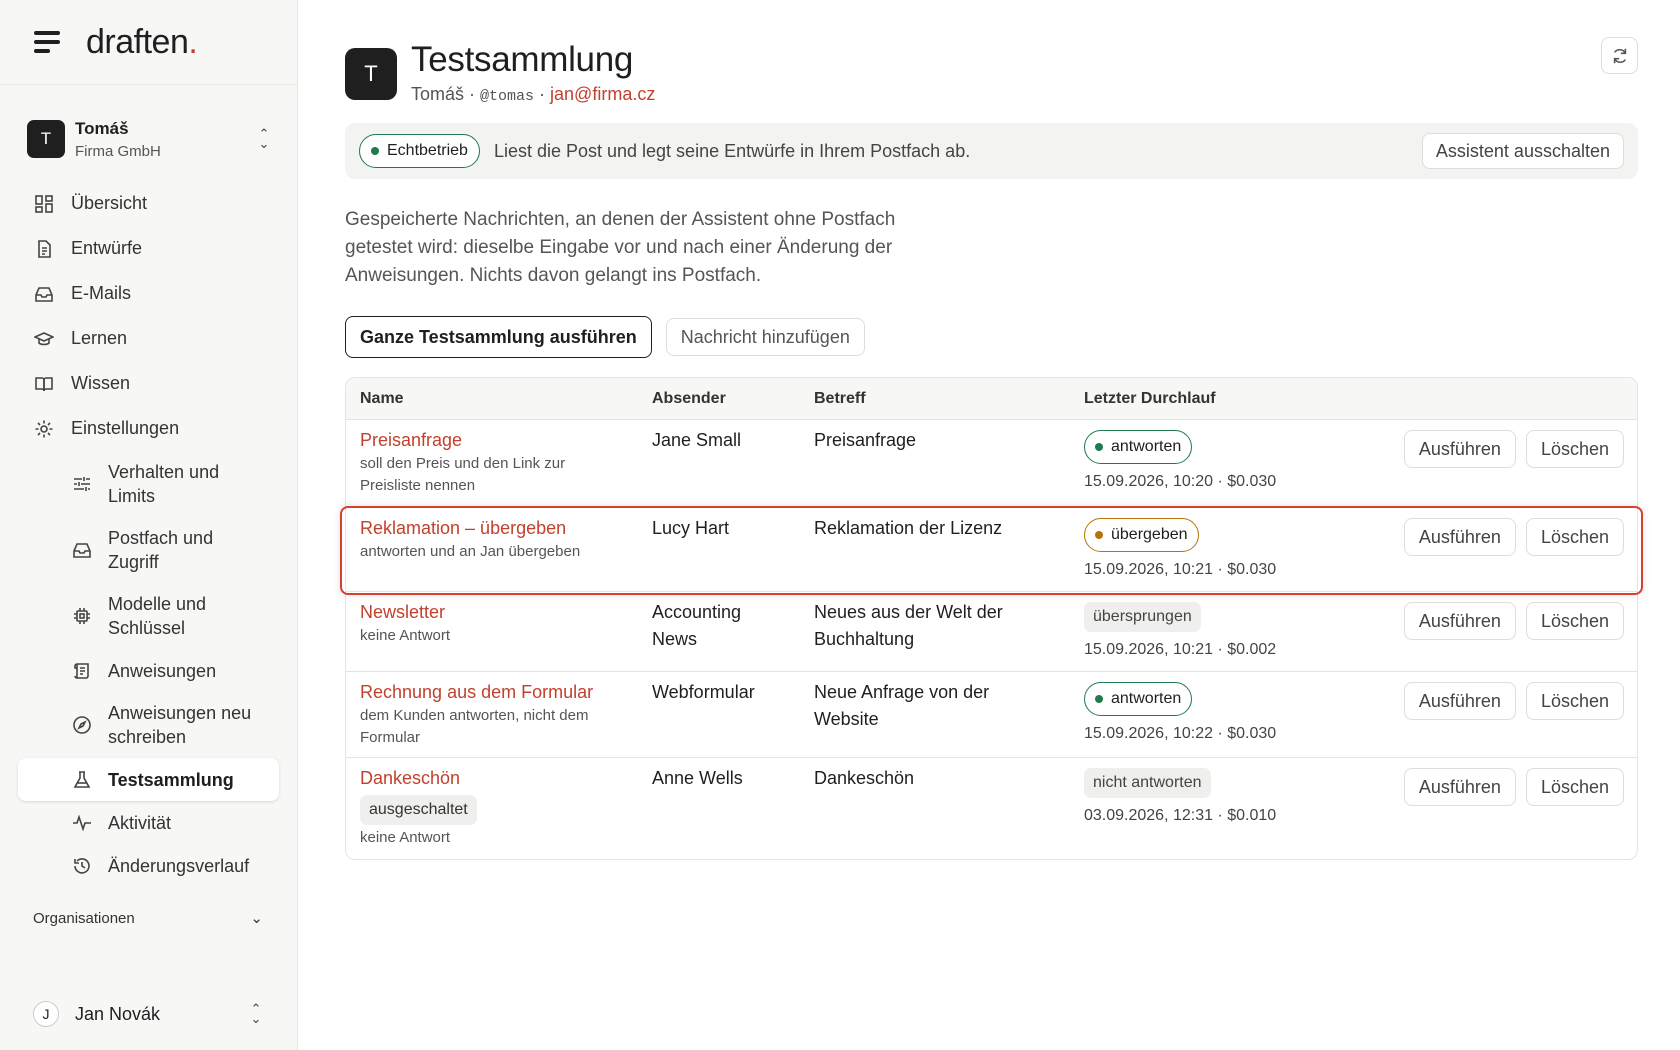  What do you see at coordinates (1522, 151) in the screenshot?
I see `disable-assistant-button: Assistent ausschalten` at bounding box center [1522, 151].